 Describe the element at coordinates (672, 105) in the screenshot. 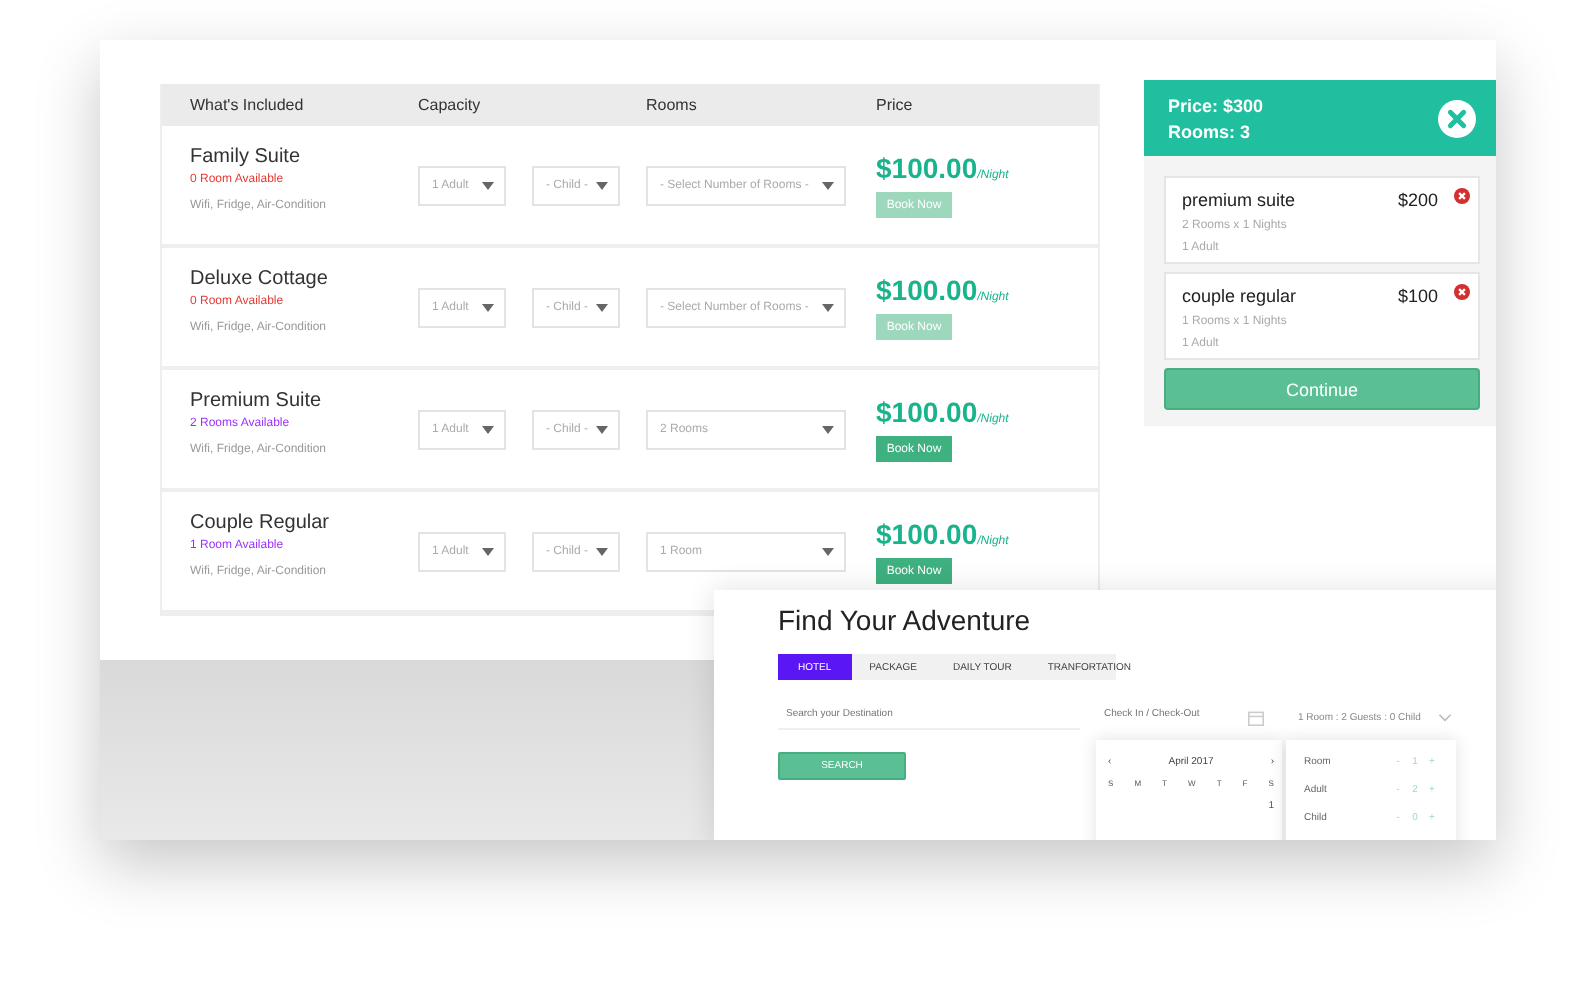

I see `column-header: Rooms` at that location.